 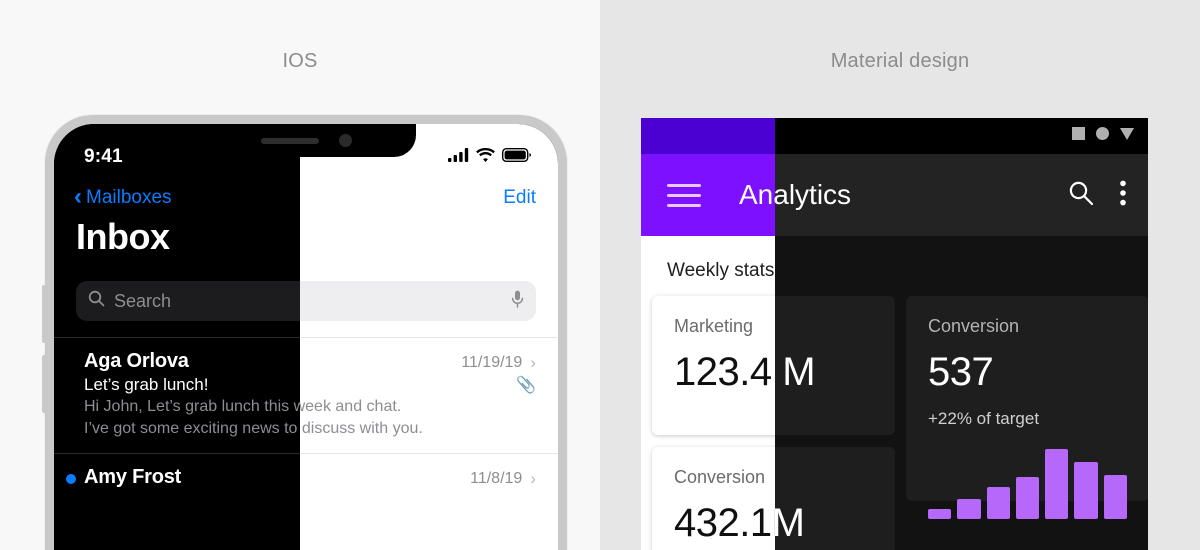 I want to click on triangle-down-icon, so click(x=1127, y=136).